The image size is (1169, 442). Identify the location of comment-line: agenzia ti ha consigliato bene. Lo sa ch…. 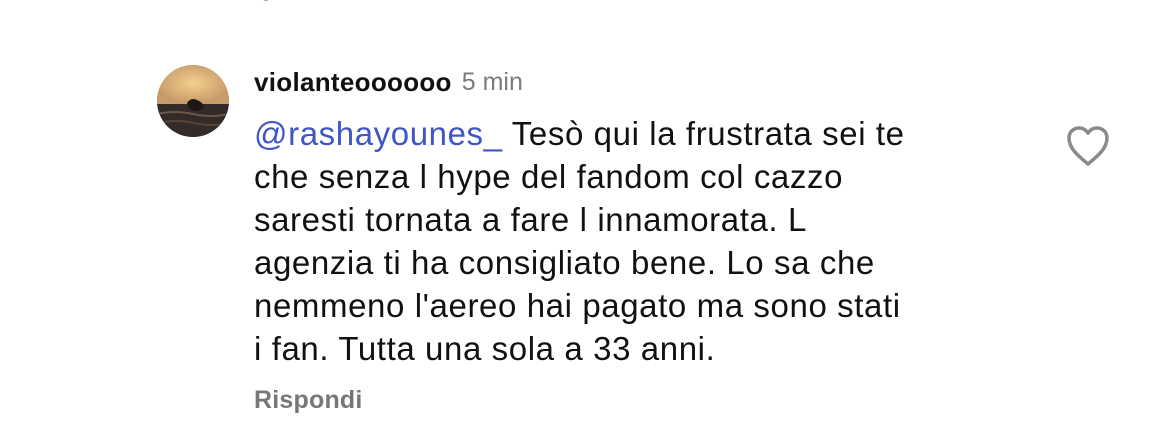
(564, 262).